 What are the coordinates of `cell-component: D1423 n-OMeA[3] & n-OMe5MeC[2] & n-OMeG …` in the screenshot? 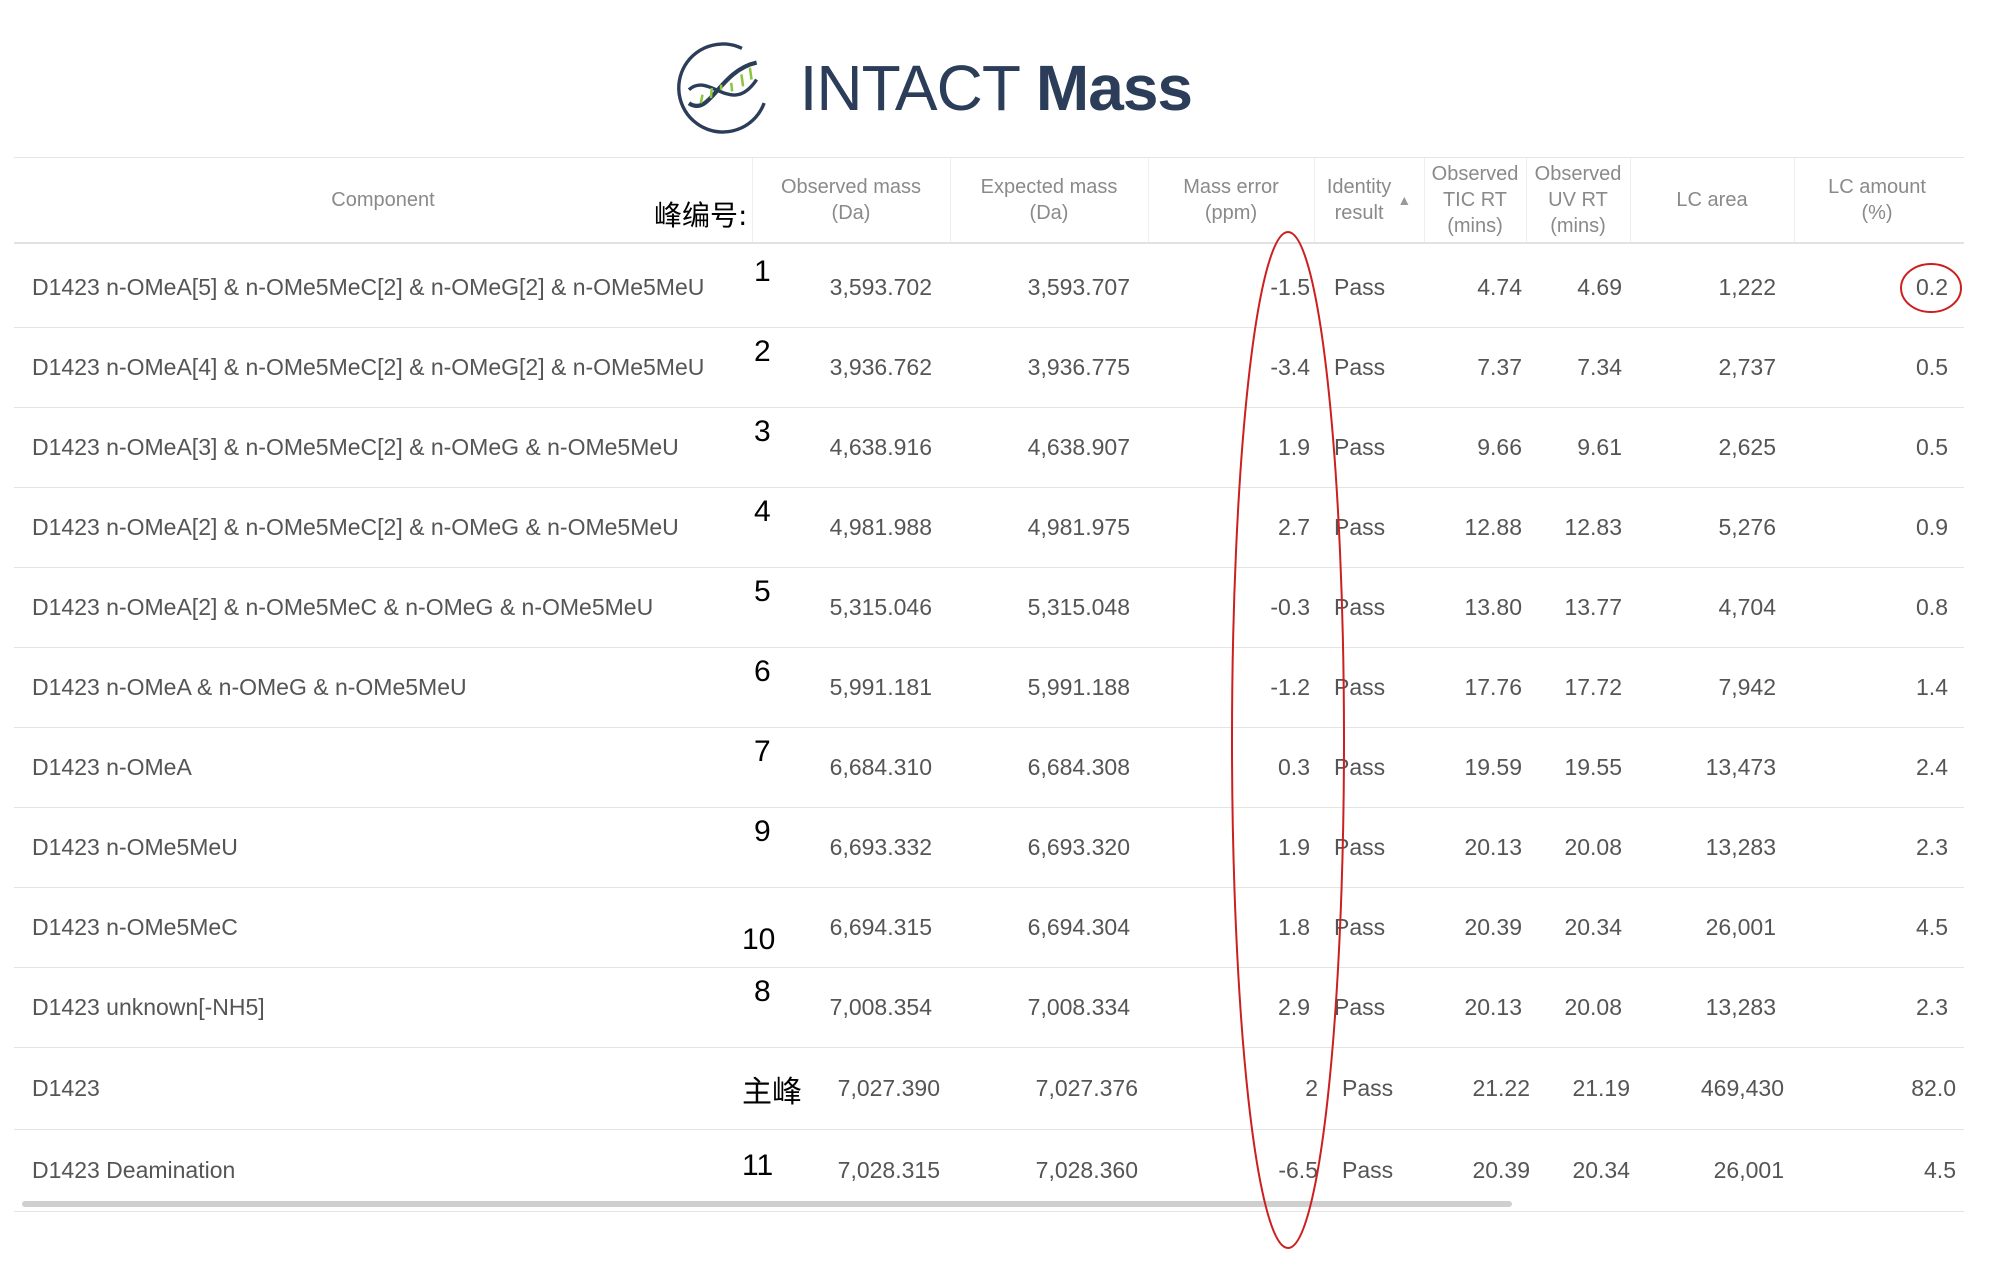 It's located at (355, 446).